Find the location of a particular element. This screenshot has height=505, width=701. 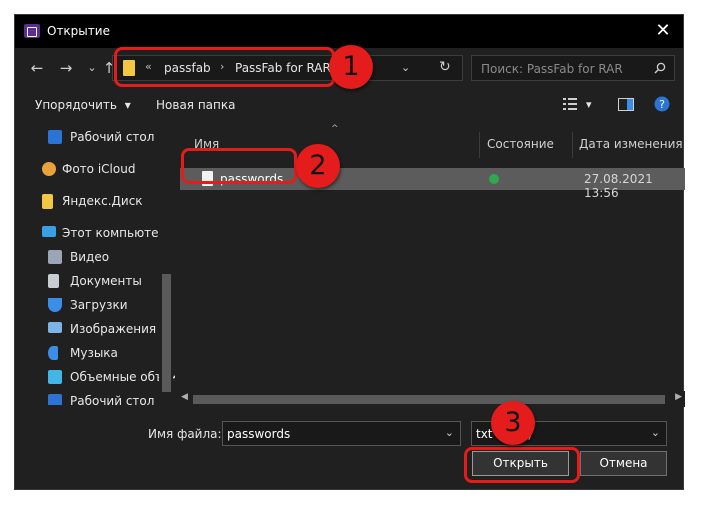

scroll-right-icon: ▶ is located at coordinates (678, 397).